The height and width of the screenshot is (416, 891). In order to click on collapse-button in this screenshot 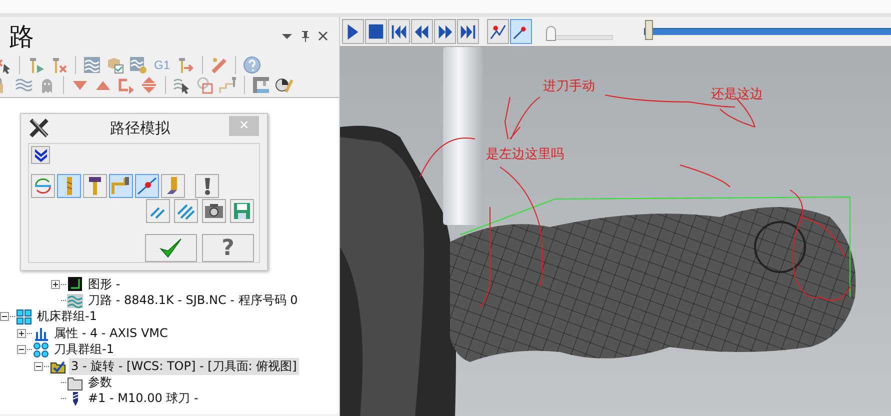, I will do `click(40, 155)`.